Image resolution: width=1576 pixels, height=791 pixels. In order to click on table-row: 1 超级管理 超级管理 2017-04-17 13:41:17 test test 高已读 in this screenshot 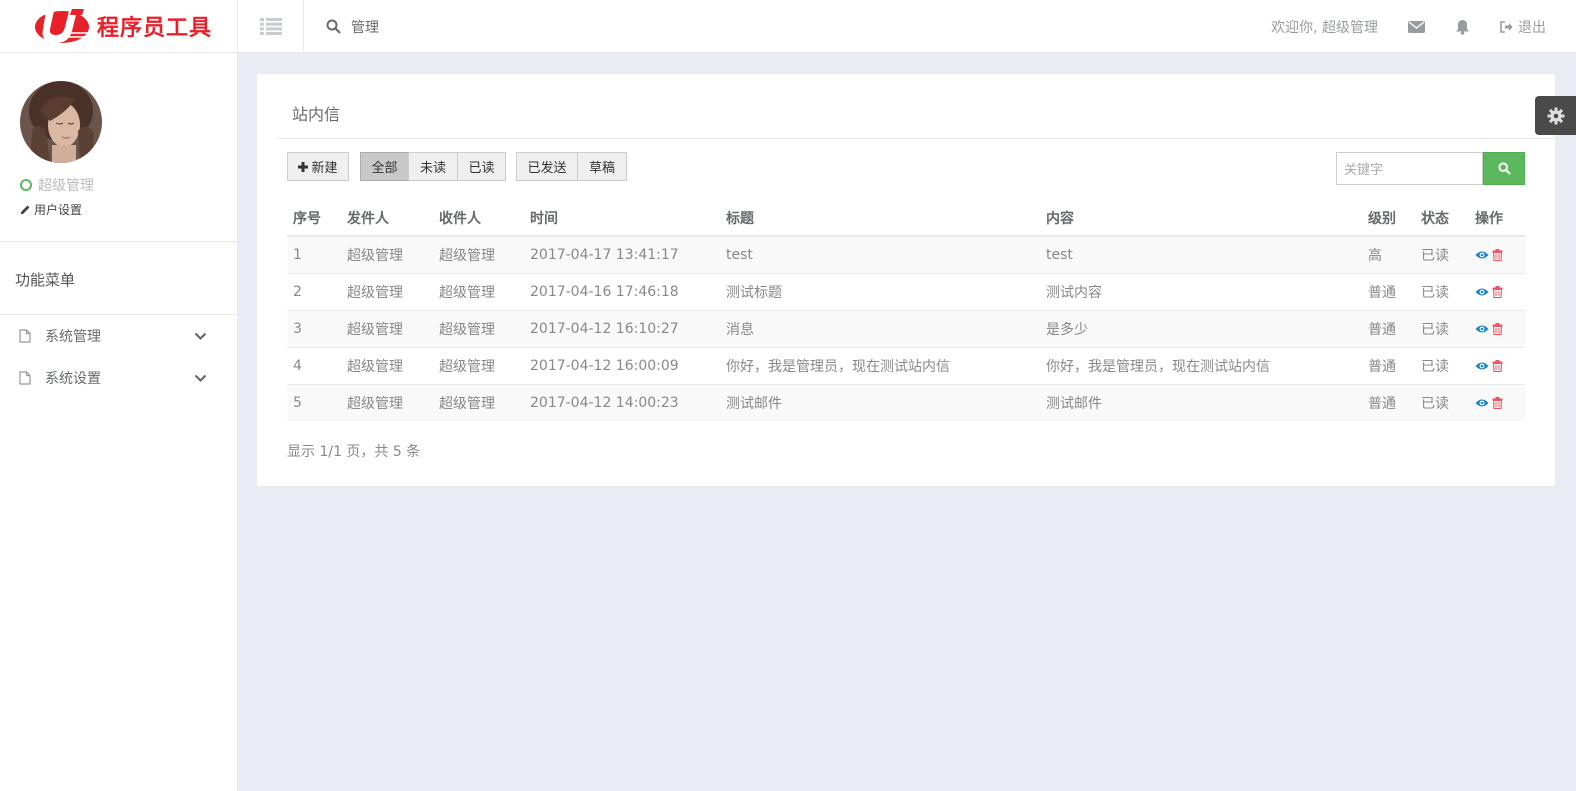, I will do `click(906, 254)`.